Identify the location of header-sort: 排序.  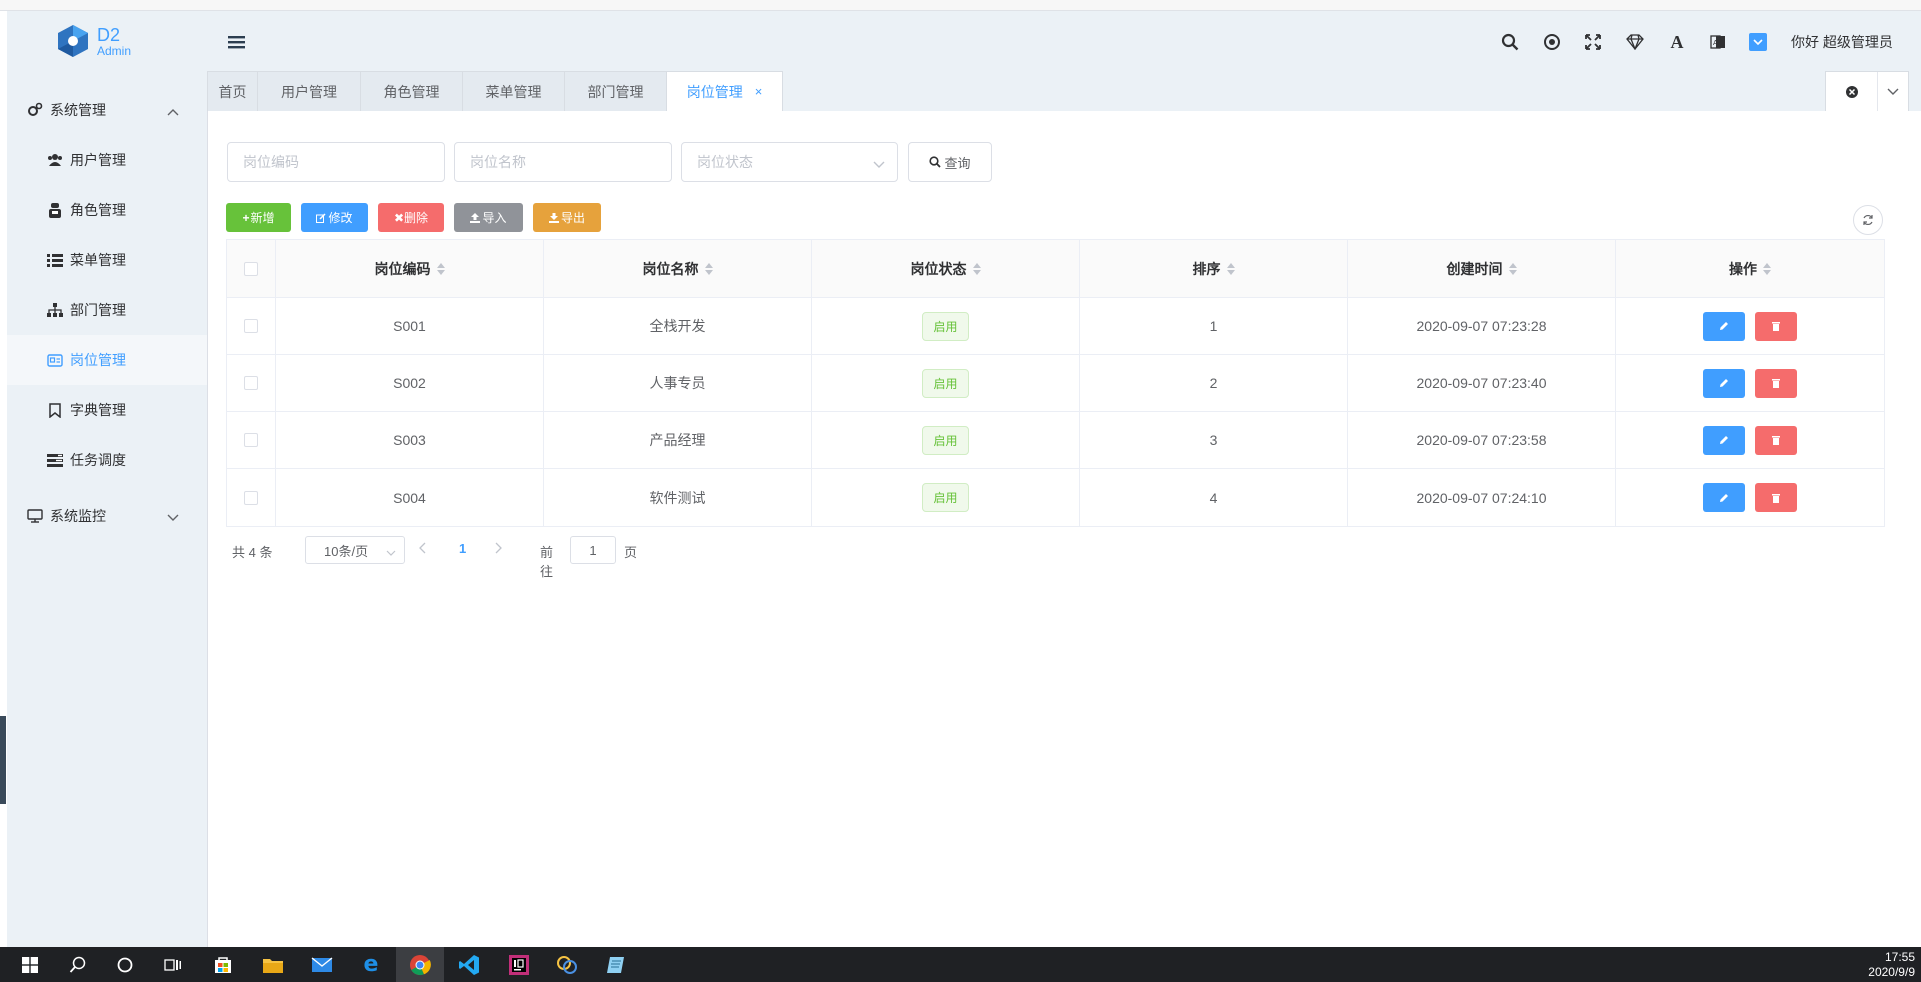
(1214, 268).